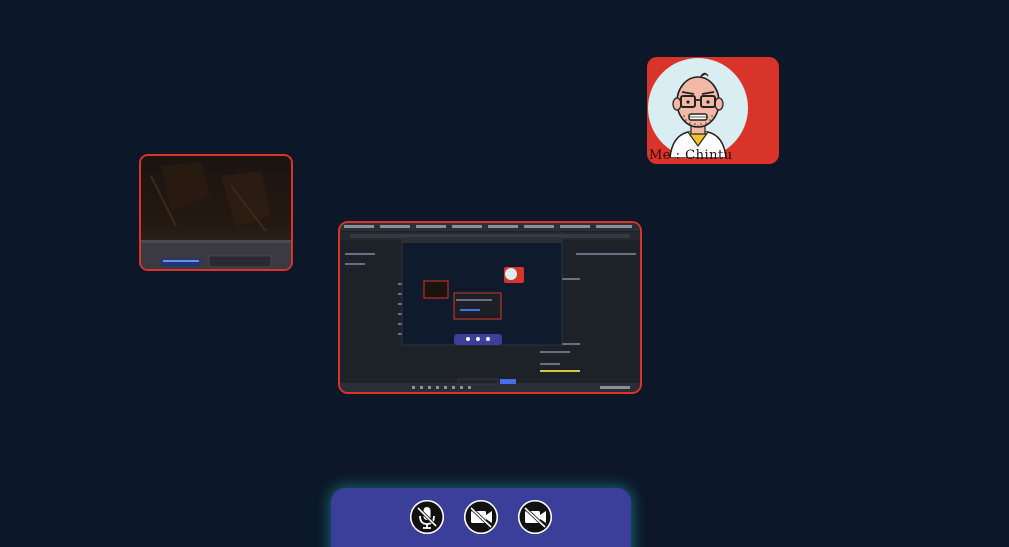  I want to click on screen-share-toggle-button, so click(535, 517).